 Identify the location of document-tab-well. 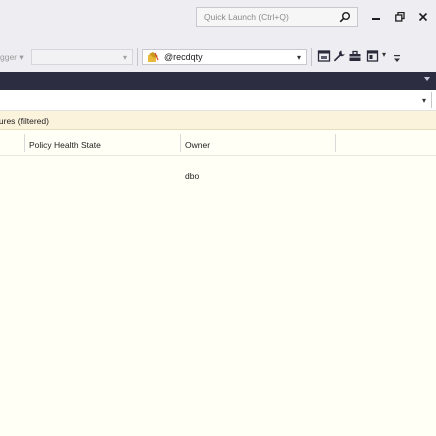
(218, 81).